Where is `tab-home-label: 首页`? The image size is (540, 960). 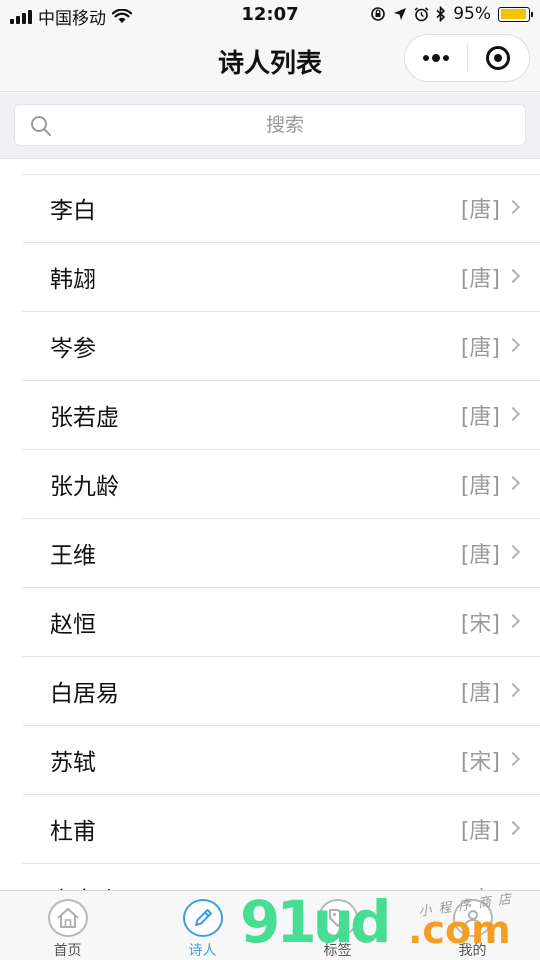
tab-home-label: 首页 is located at coordinates (67, 951).